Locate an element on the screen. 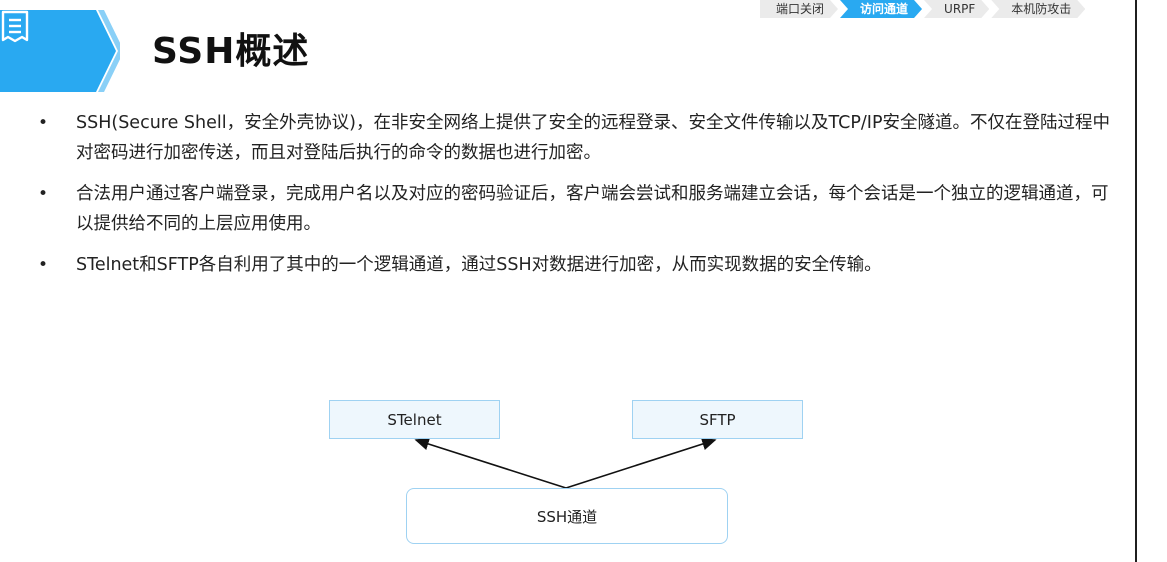  ssh-channel-label: SSH通道 is located at coordinates (567, 516).